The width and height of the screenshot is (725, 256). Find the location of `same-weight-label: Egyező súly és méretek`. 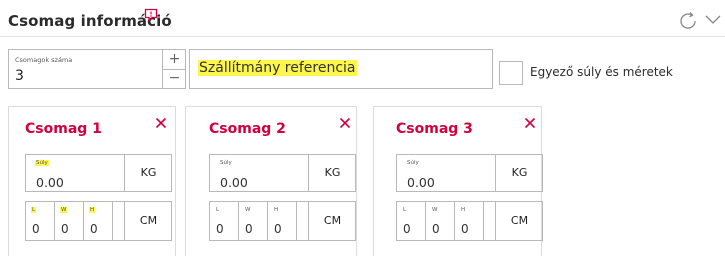

same-weight-label: Egyező súly és méretek is located at coordinates (601, 72).